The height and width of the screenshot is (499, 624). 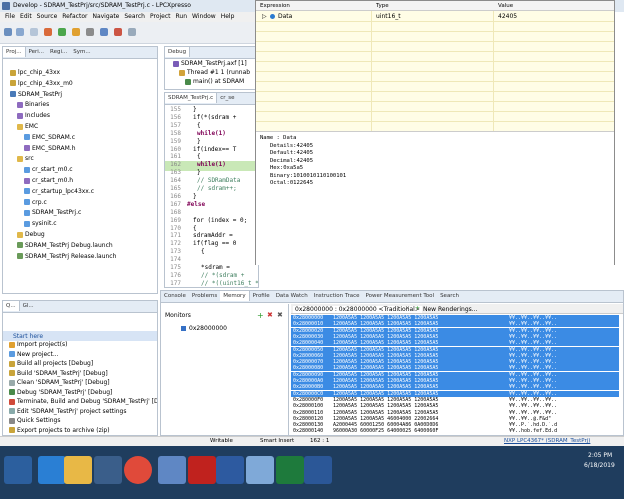 I want to click on tree-item: Binaries, so click(x=26, y=106).